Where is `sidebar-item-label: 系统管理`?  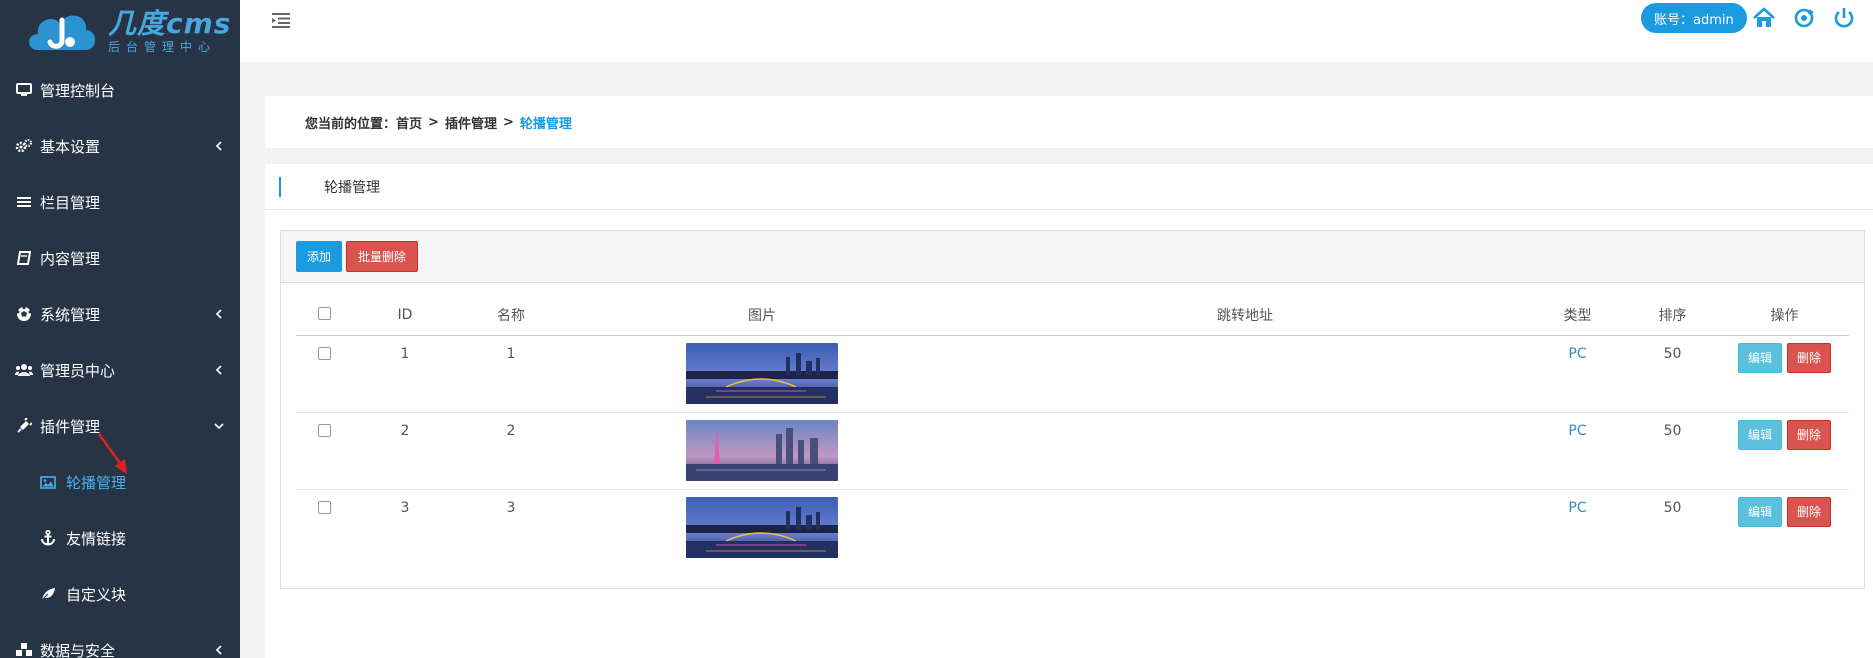 sidebar-item-label: 系统管理 is located at coordinates (70, 314).